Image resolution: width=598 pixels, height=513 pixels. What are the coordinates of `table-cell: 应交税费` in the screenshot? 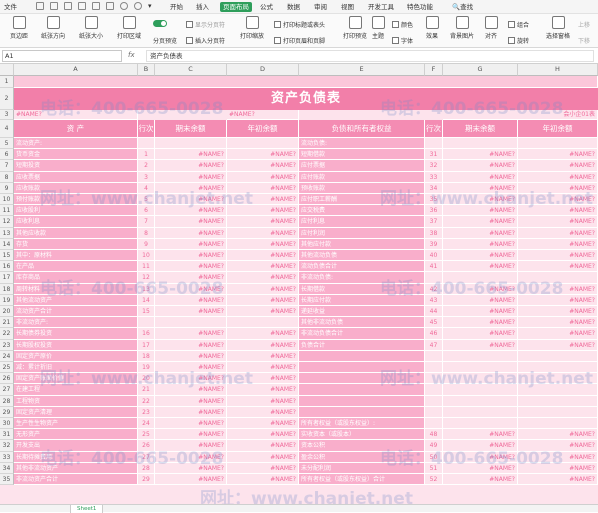 It's located at (362, 211).